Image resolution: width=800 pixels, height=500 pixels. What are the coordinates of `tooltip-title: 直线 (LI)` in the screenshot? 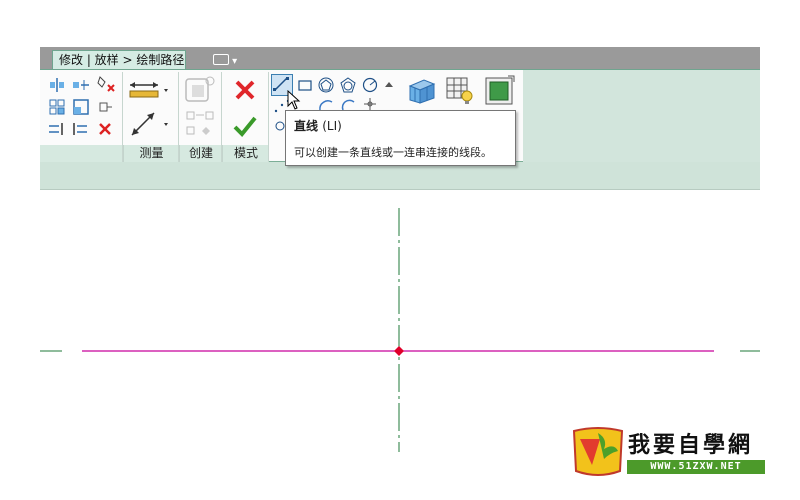 It's located at (400, 125).